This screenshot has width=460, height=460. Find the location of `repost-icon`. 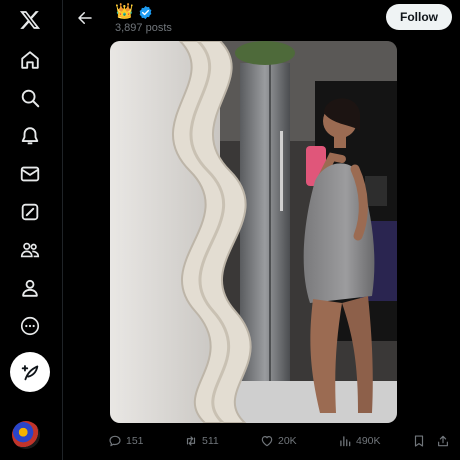

repost-icon is located at coordinates (191, 441).